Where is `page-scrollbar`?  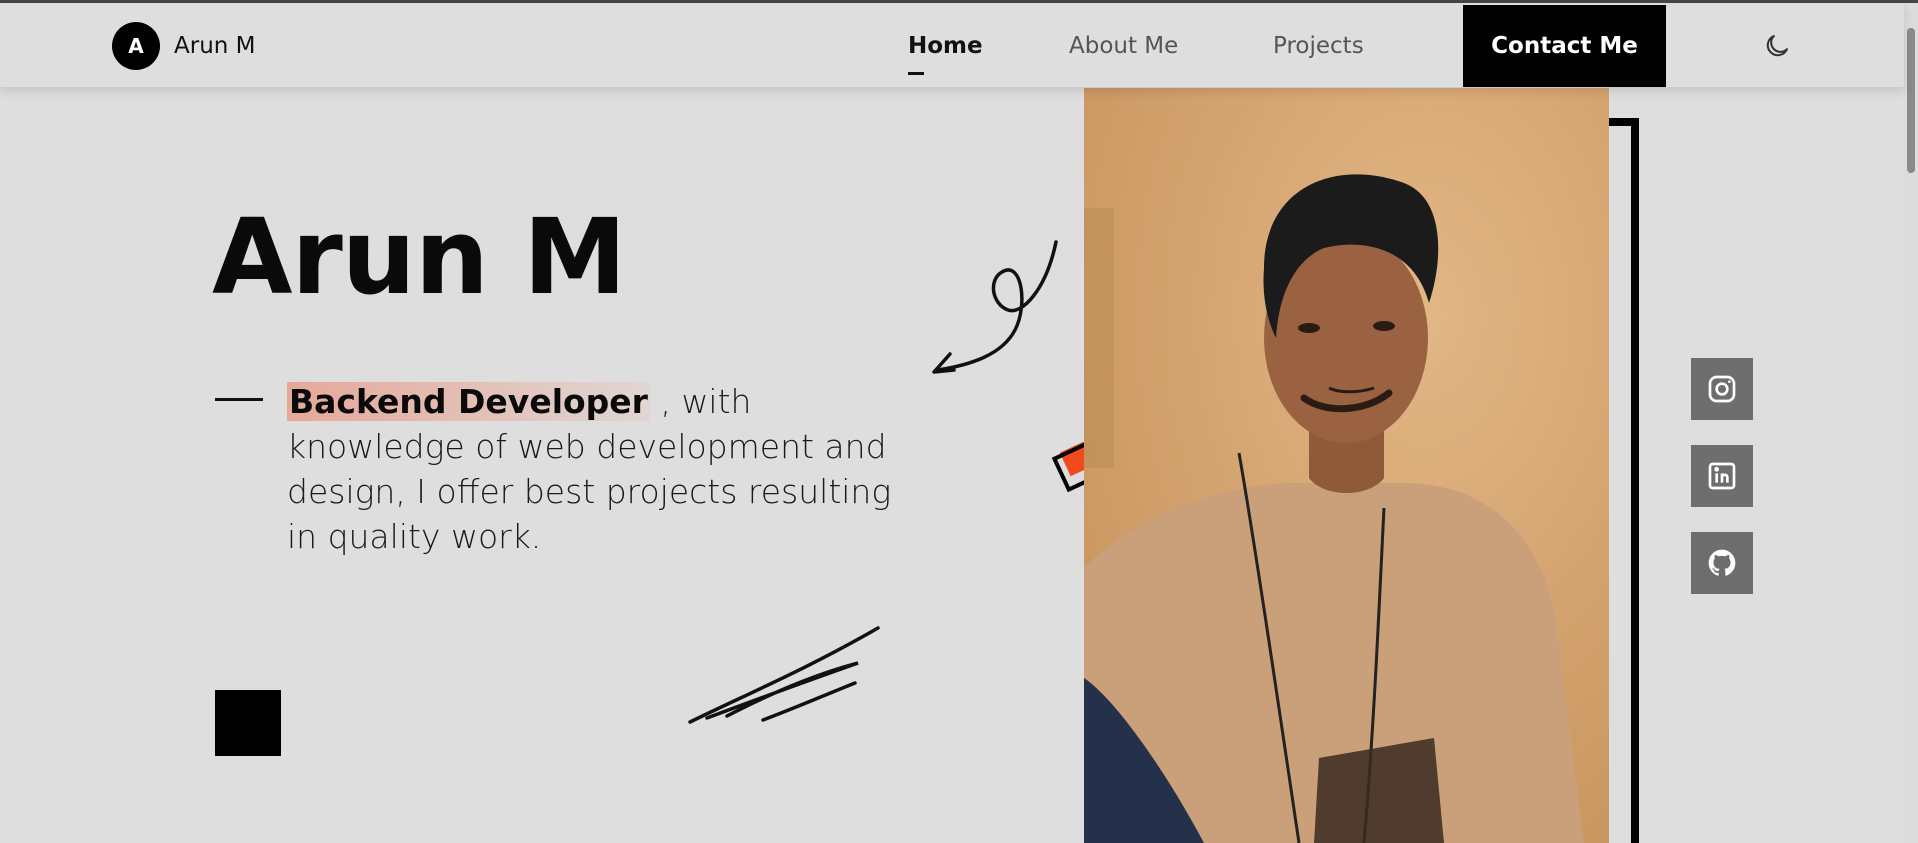 page-scrollbar is located at coordinates (1911, 423).